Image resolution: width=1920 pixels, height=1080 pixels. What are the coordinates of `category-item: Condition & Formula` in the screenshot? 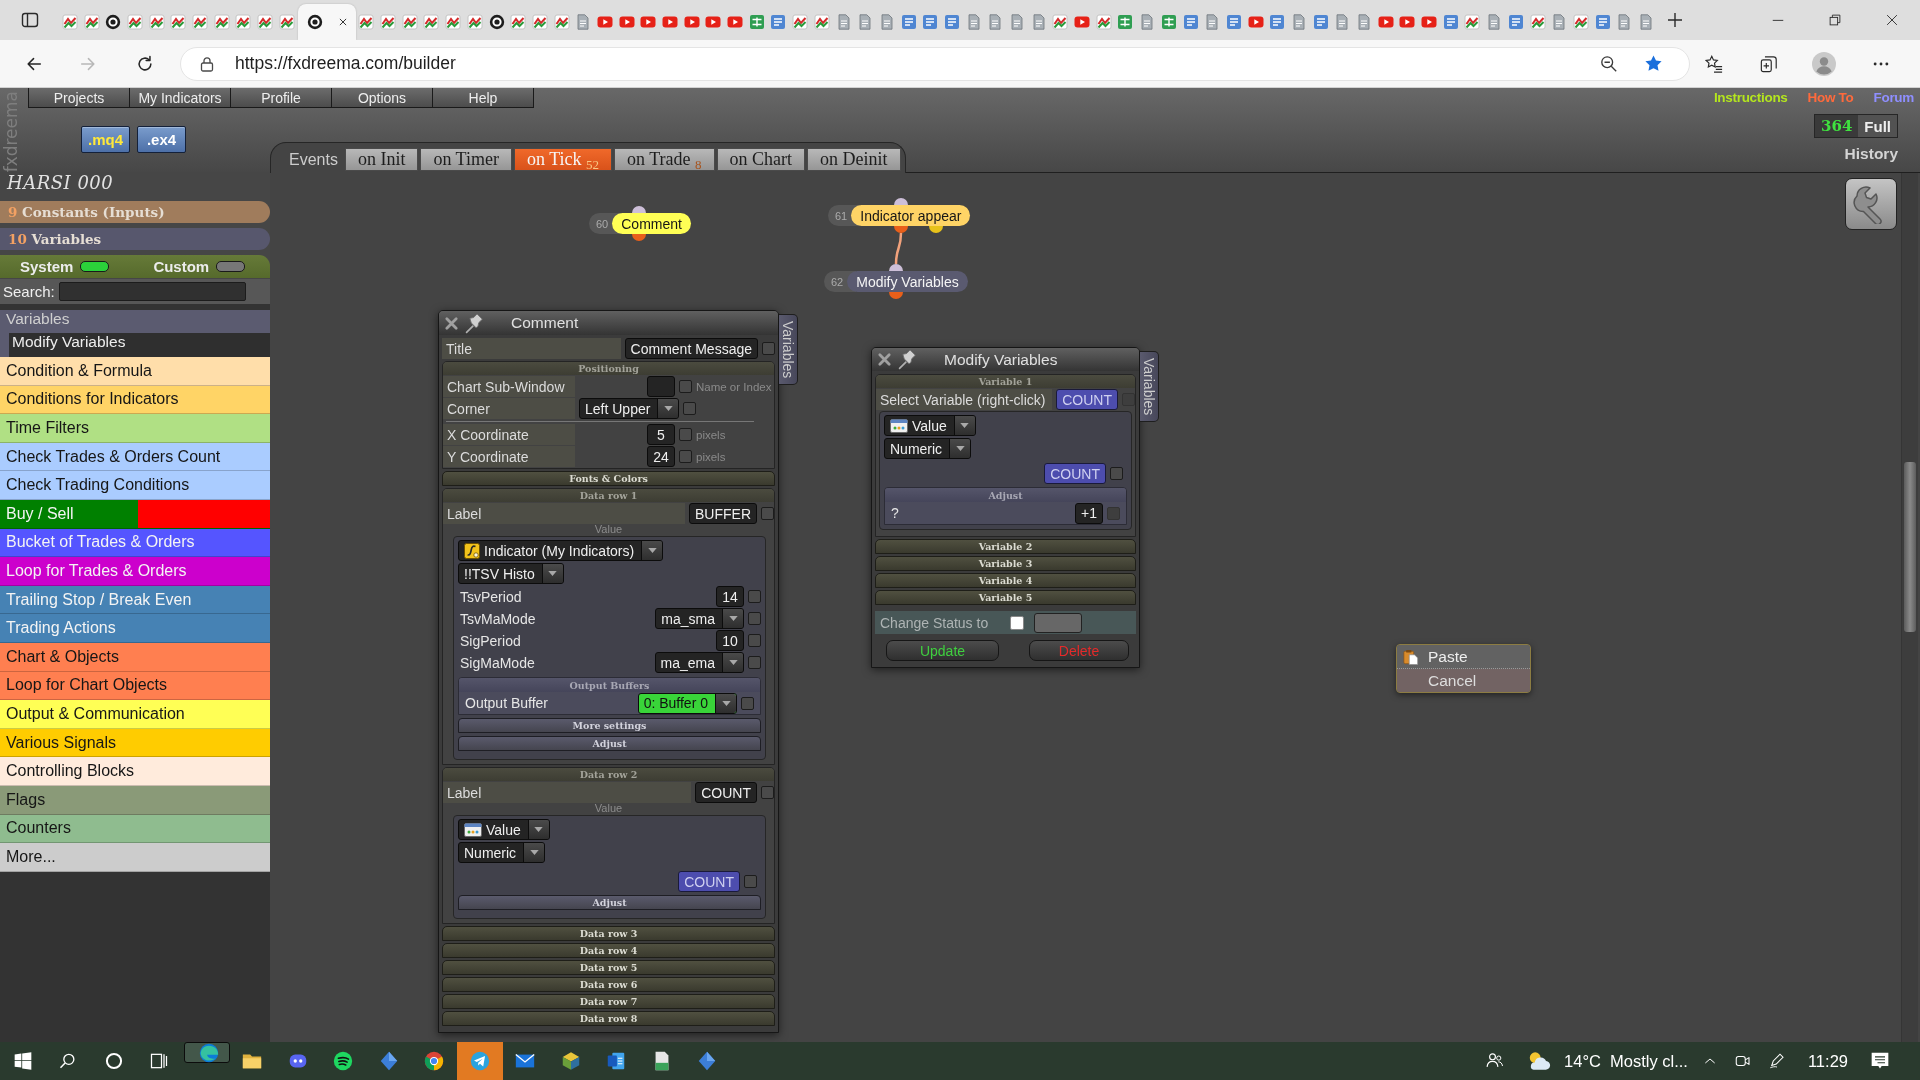 It's located at (135, 371).